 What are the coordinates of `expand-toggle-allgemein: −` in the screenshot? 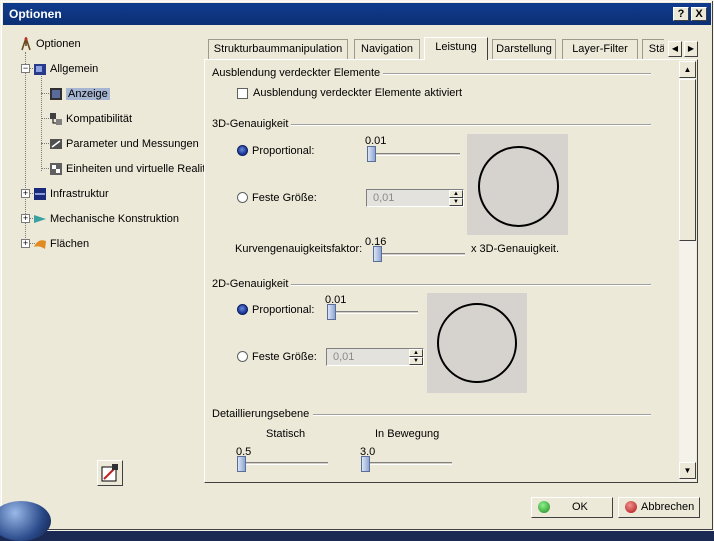 It's located at (25, 68).